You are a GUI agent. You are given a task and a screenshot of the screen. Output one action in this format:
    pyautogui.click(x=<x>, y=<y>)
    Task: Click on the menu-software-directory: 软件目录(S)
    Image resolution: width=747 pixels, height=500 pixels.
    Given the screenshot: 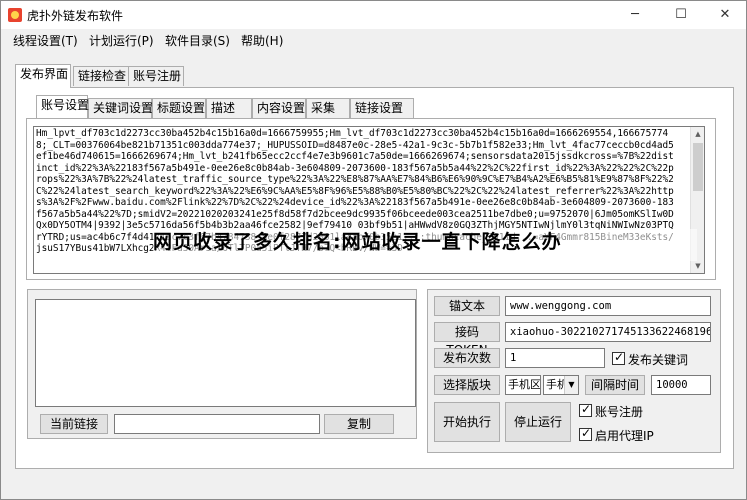 What is the action you would take?
    pyautogui.click(x=197, y=40)
    